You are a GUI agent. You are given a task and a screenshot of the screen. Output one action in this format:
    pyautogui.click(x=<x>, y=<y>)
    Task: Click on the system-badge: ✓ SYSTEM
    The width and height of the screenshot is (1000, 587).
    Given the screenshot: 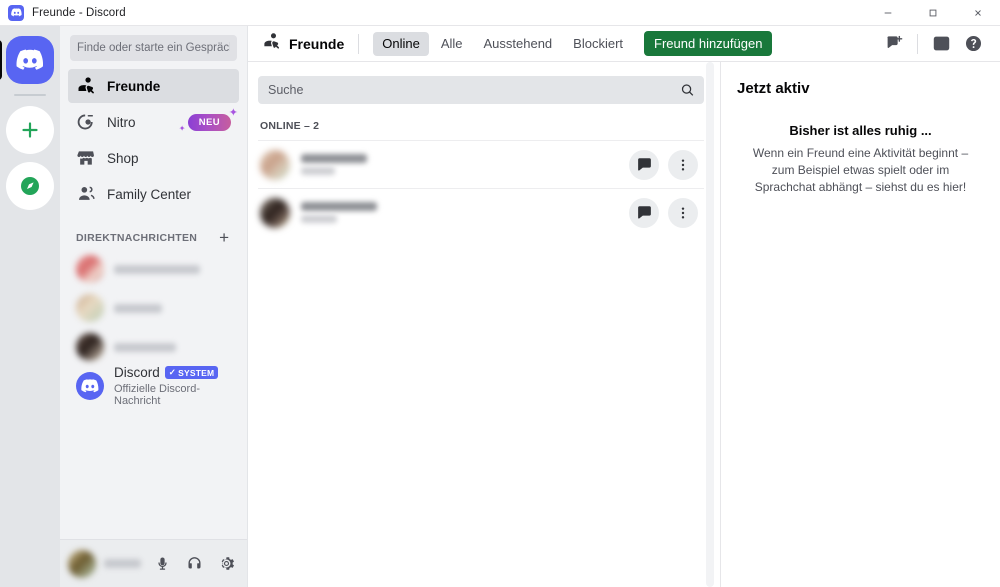 What is the action you would take?
    pyautogui.click(x=191, y=372)
    